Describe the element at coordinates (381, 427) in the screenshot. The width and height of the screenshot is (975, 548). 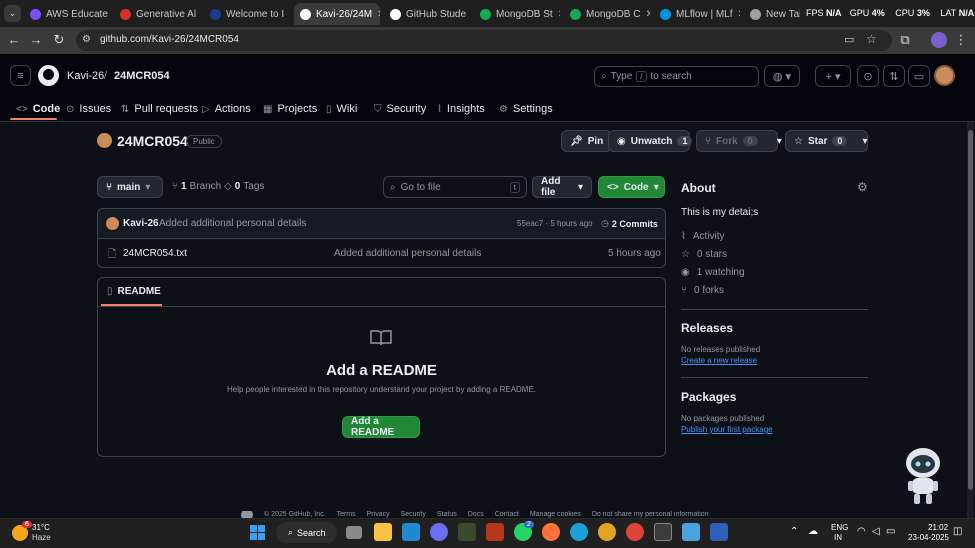
I see `add-readme-button: Add a README` at that location.